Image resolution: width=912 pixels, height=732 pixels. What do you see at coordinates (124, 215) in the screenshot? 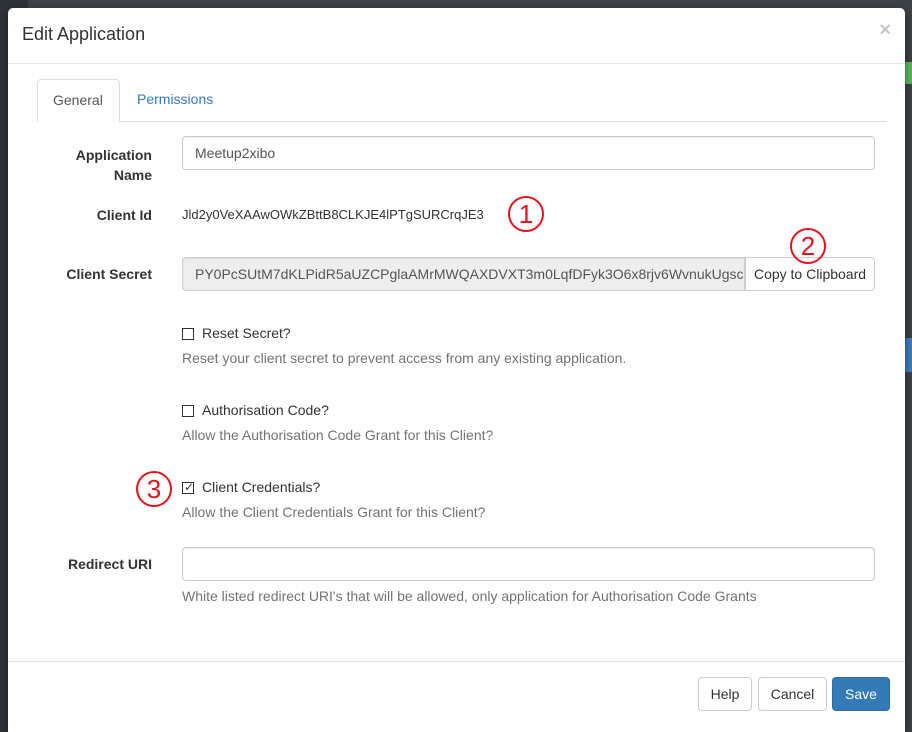
I see `client-id-label: Client Id` at bounding box center [124, 215].